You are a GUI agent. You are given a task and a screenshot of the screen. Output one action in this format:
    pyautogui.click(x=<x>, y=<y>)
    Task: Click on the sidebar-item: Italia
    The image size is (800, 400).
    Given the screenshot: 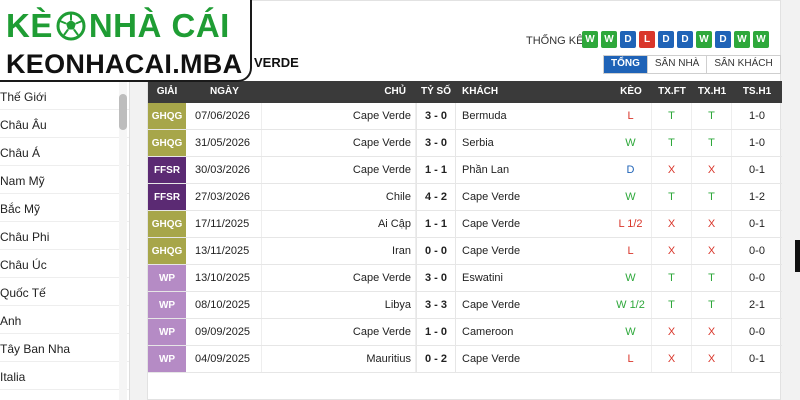 What is the action you would take?
    pyautogui.click(x=64, y=376)
    